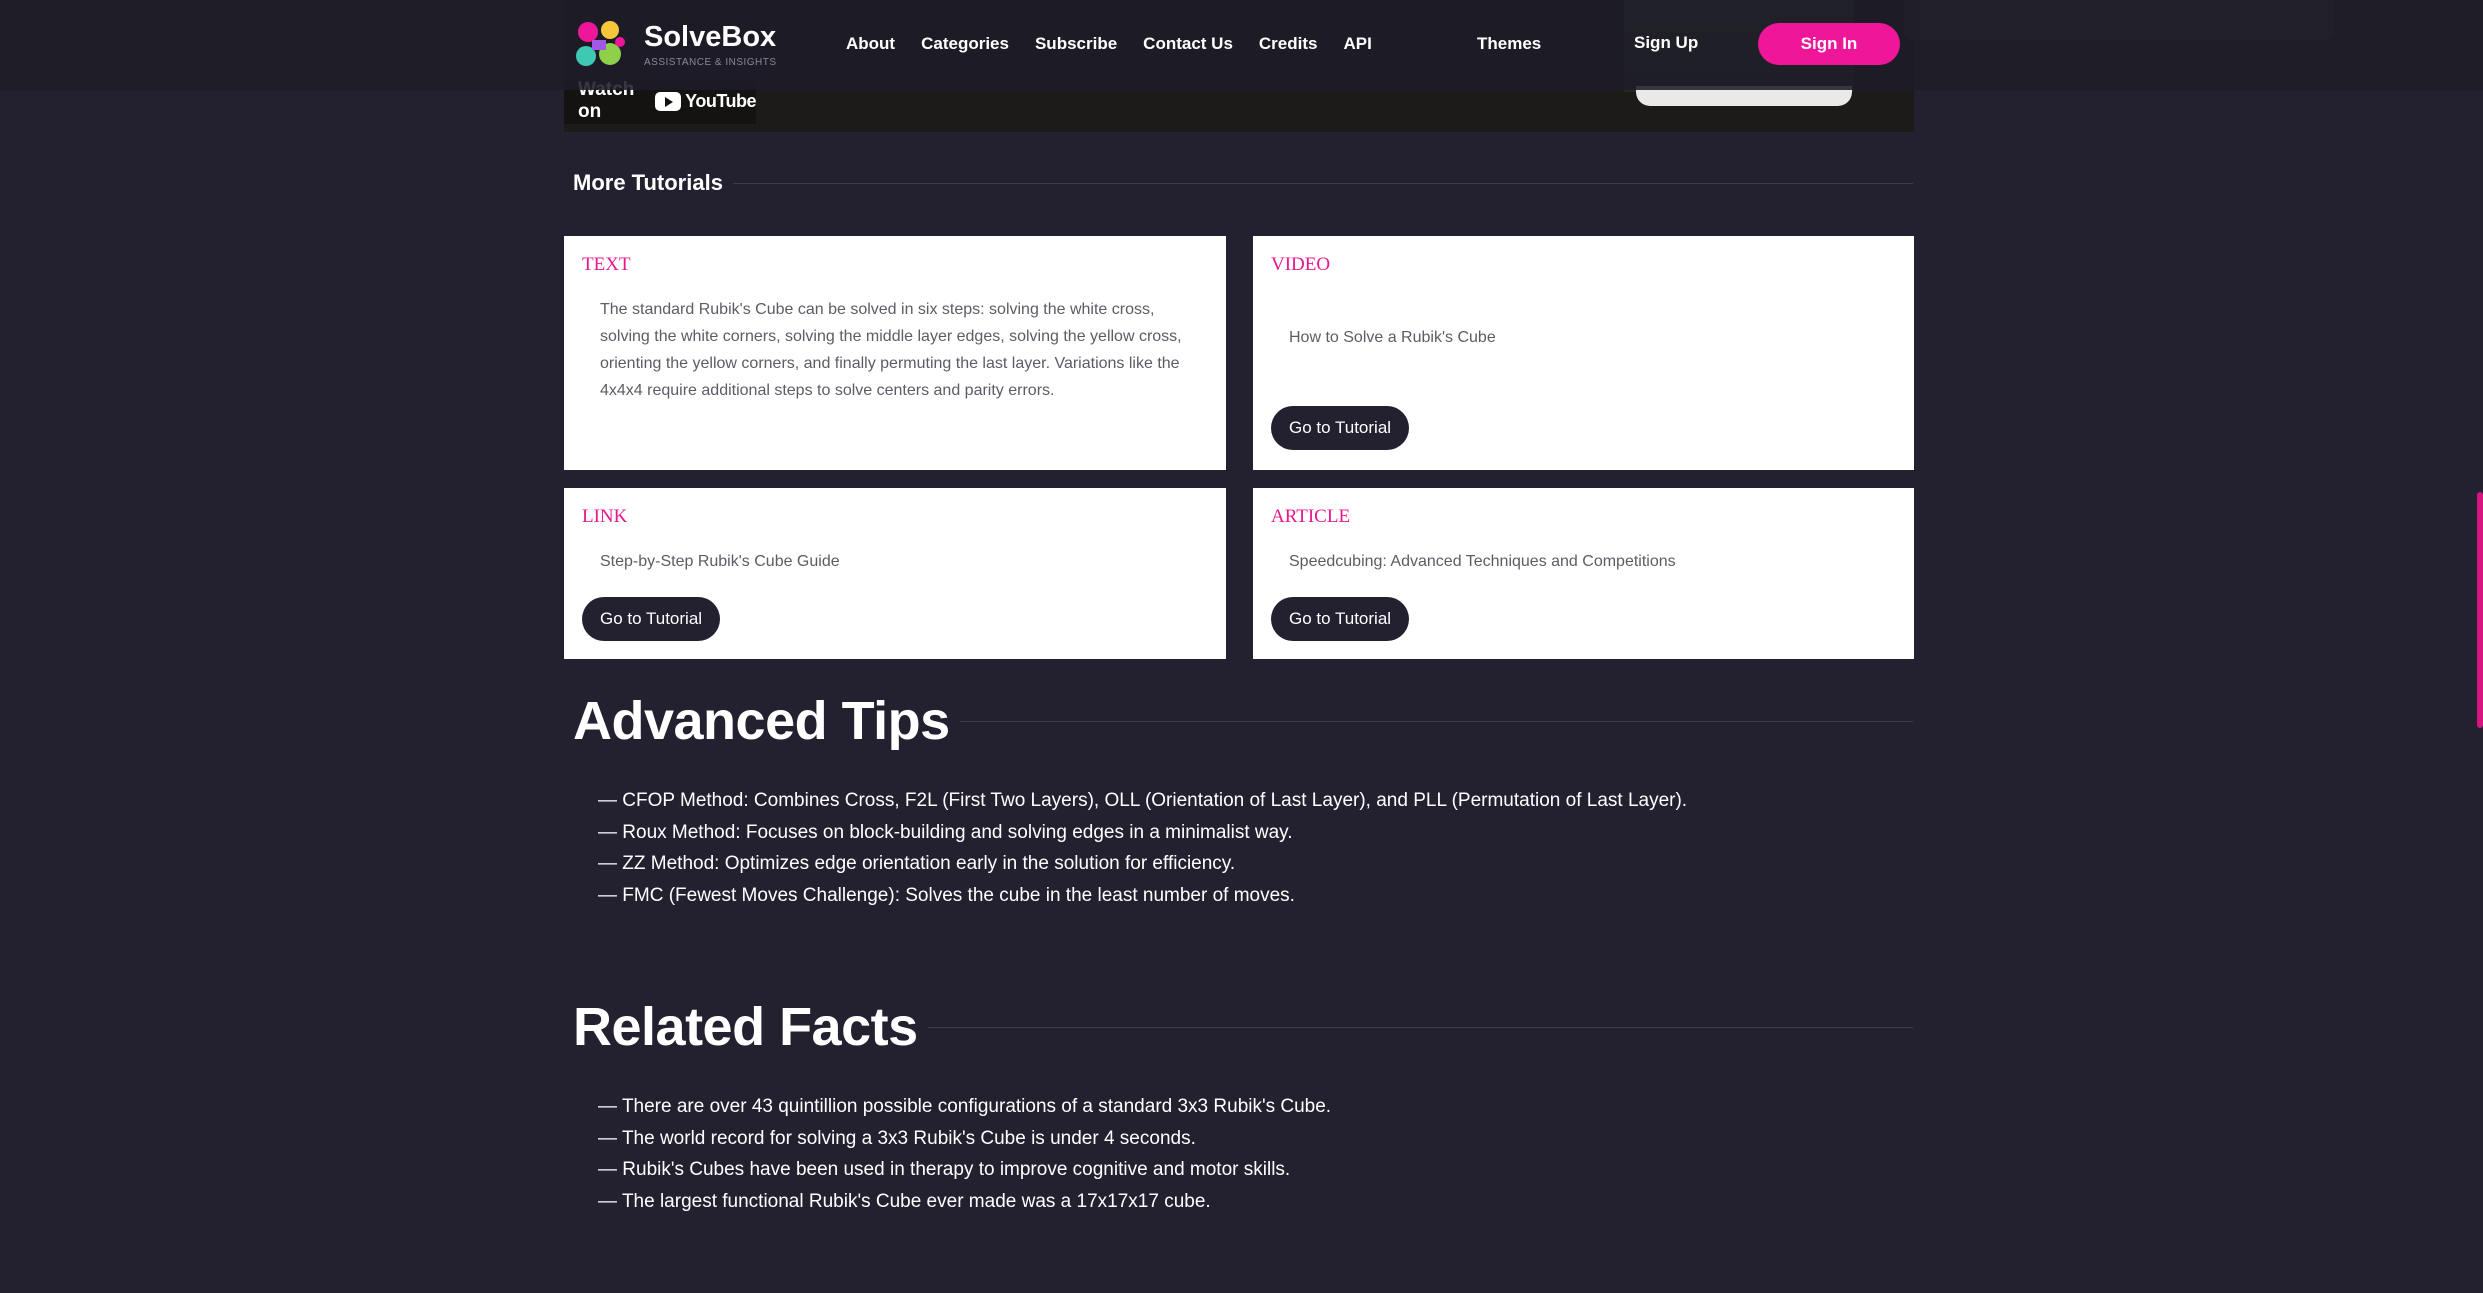 This screenshot has height=1293, width=2483. I want to click on youtube-logo: YouTube, so click(705, 101).